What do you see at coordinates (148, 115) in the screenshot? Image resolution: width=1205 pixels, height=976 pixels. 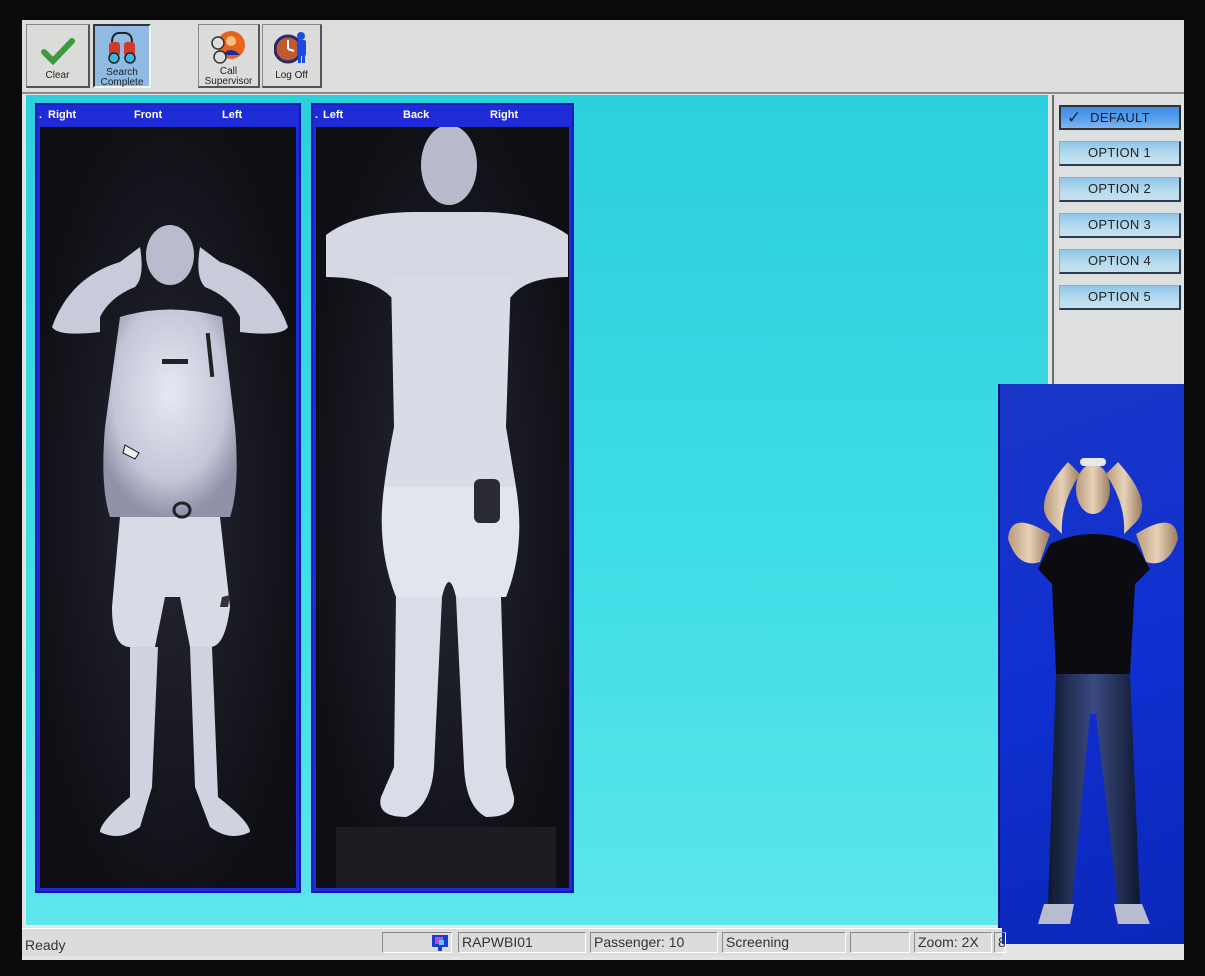 I see `front-view-label: Front` at bounding box center [148, 115].